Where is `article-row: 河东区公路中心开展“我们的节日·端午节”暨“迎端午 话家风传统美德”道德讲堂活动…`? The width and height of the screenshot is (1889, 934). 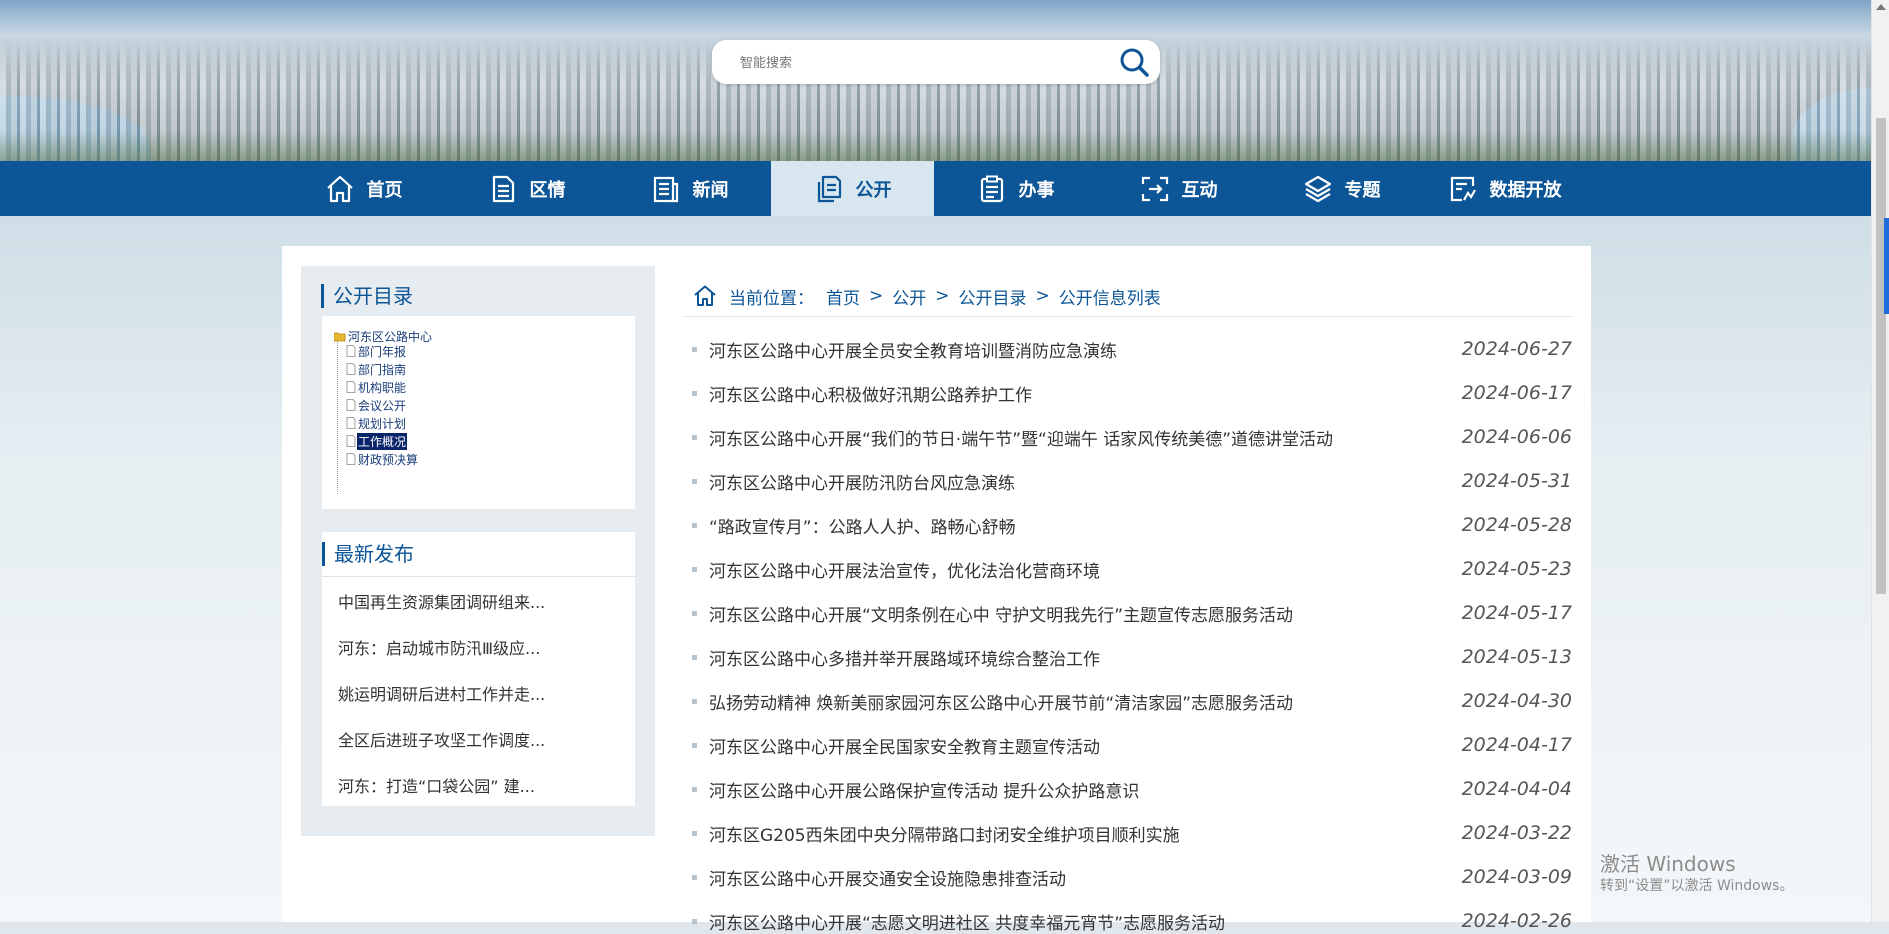 article-row: 河东区公路中心开展“我们的节日·端午节”暨“迎端午 话家风传统美德”道德讲堂活动… is located at coordinates (1132, 437).